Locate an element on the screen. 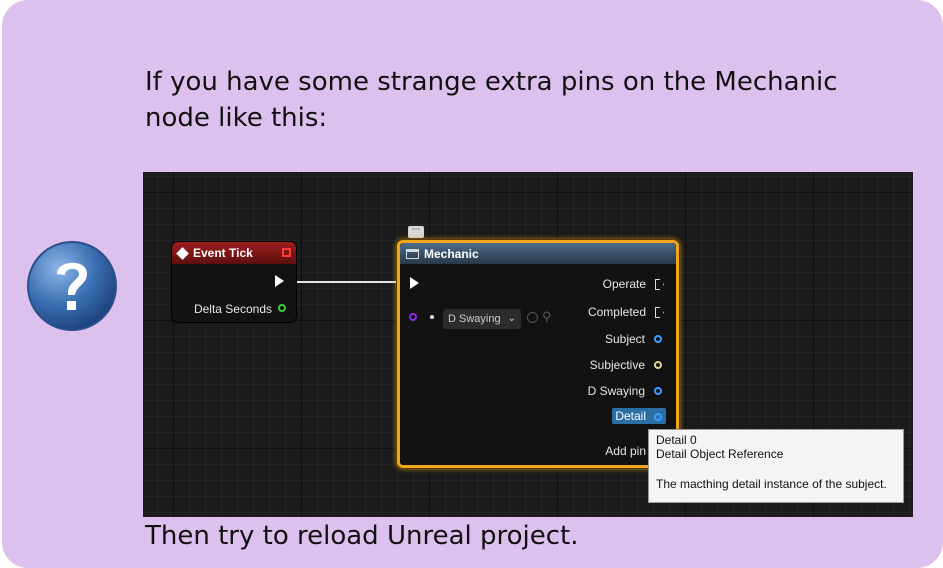 The image size is (943, 568). mechanic-header: Mechanic is located at coordinates (538, 253).